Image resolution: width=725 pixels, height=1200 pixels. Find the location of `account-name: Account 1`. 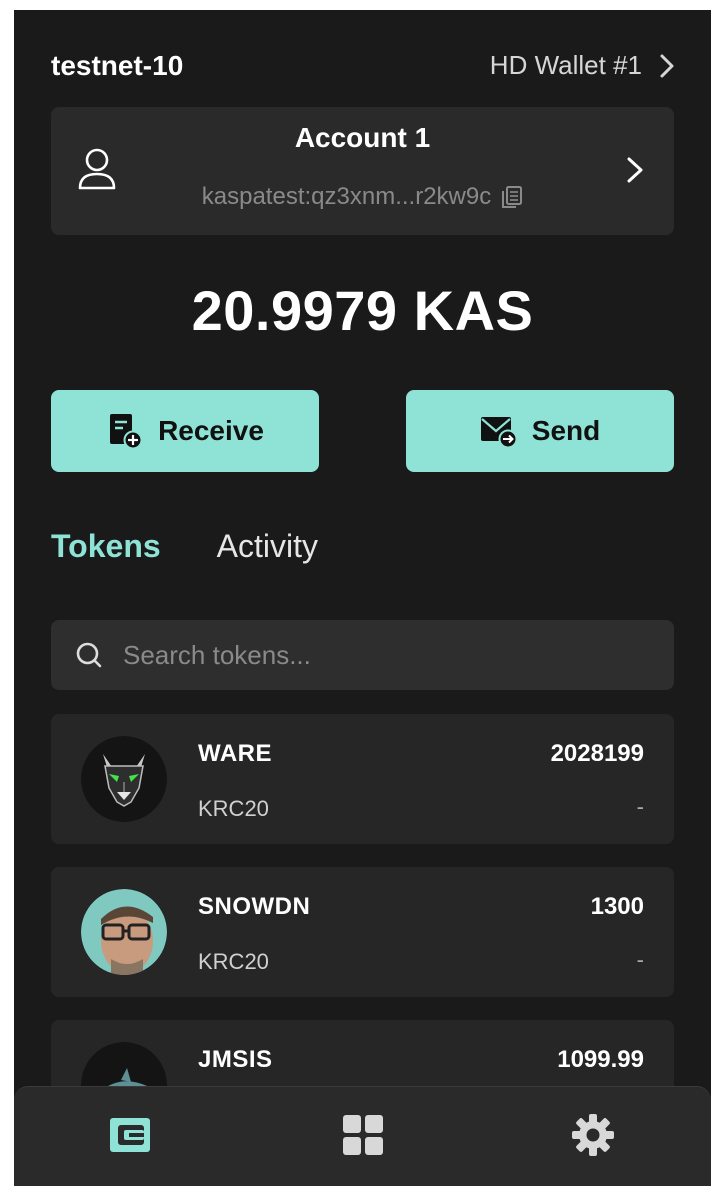

account-name: Account 1 is located at coordinates (362, 137).